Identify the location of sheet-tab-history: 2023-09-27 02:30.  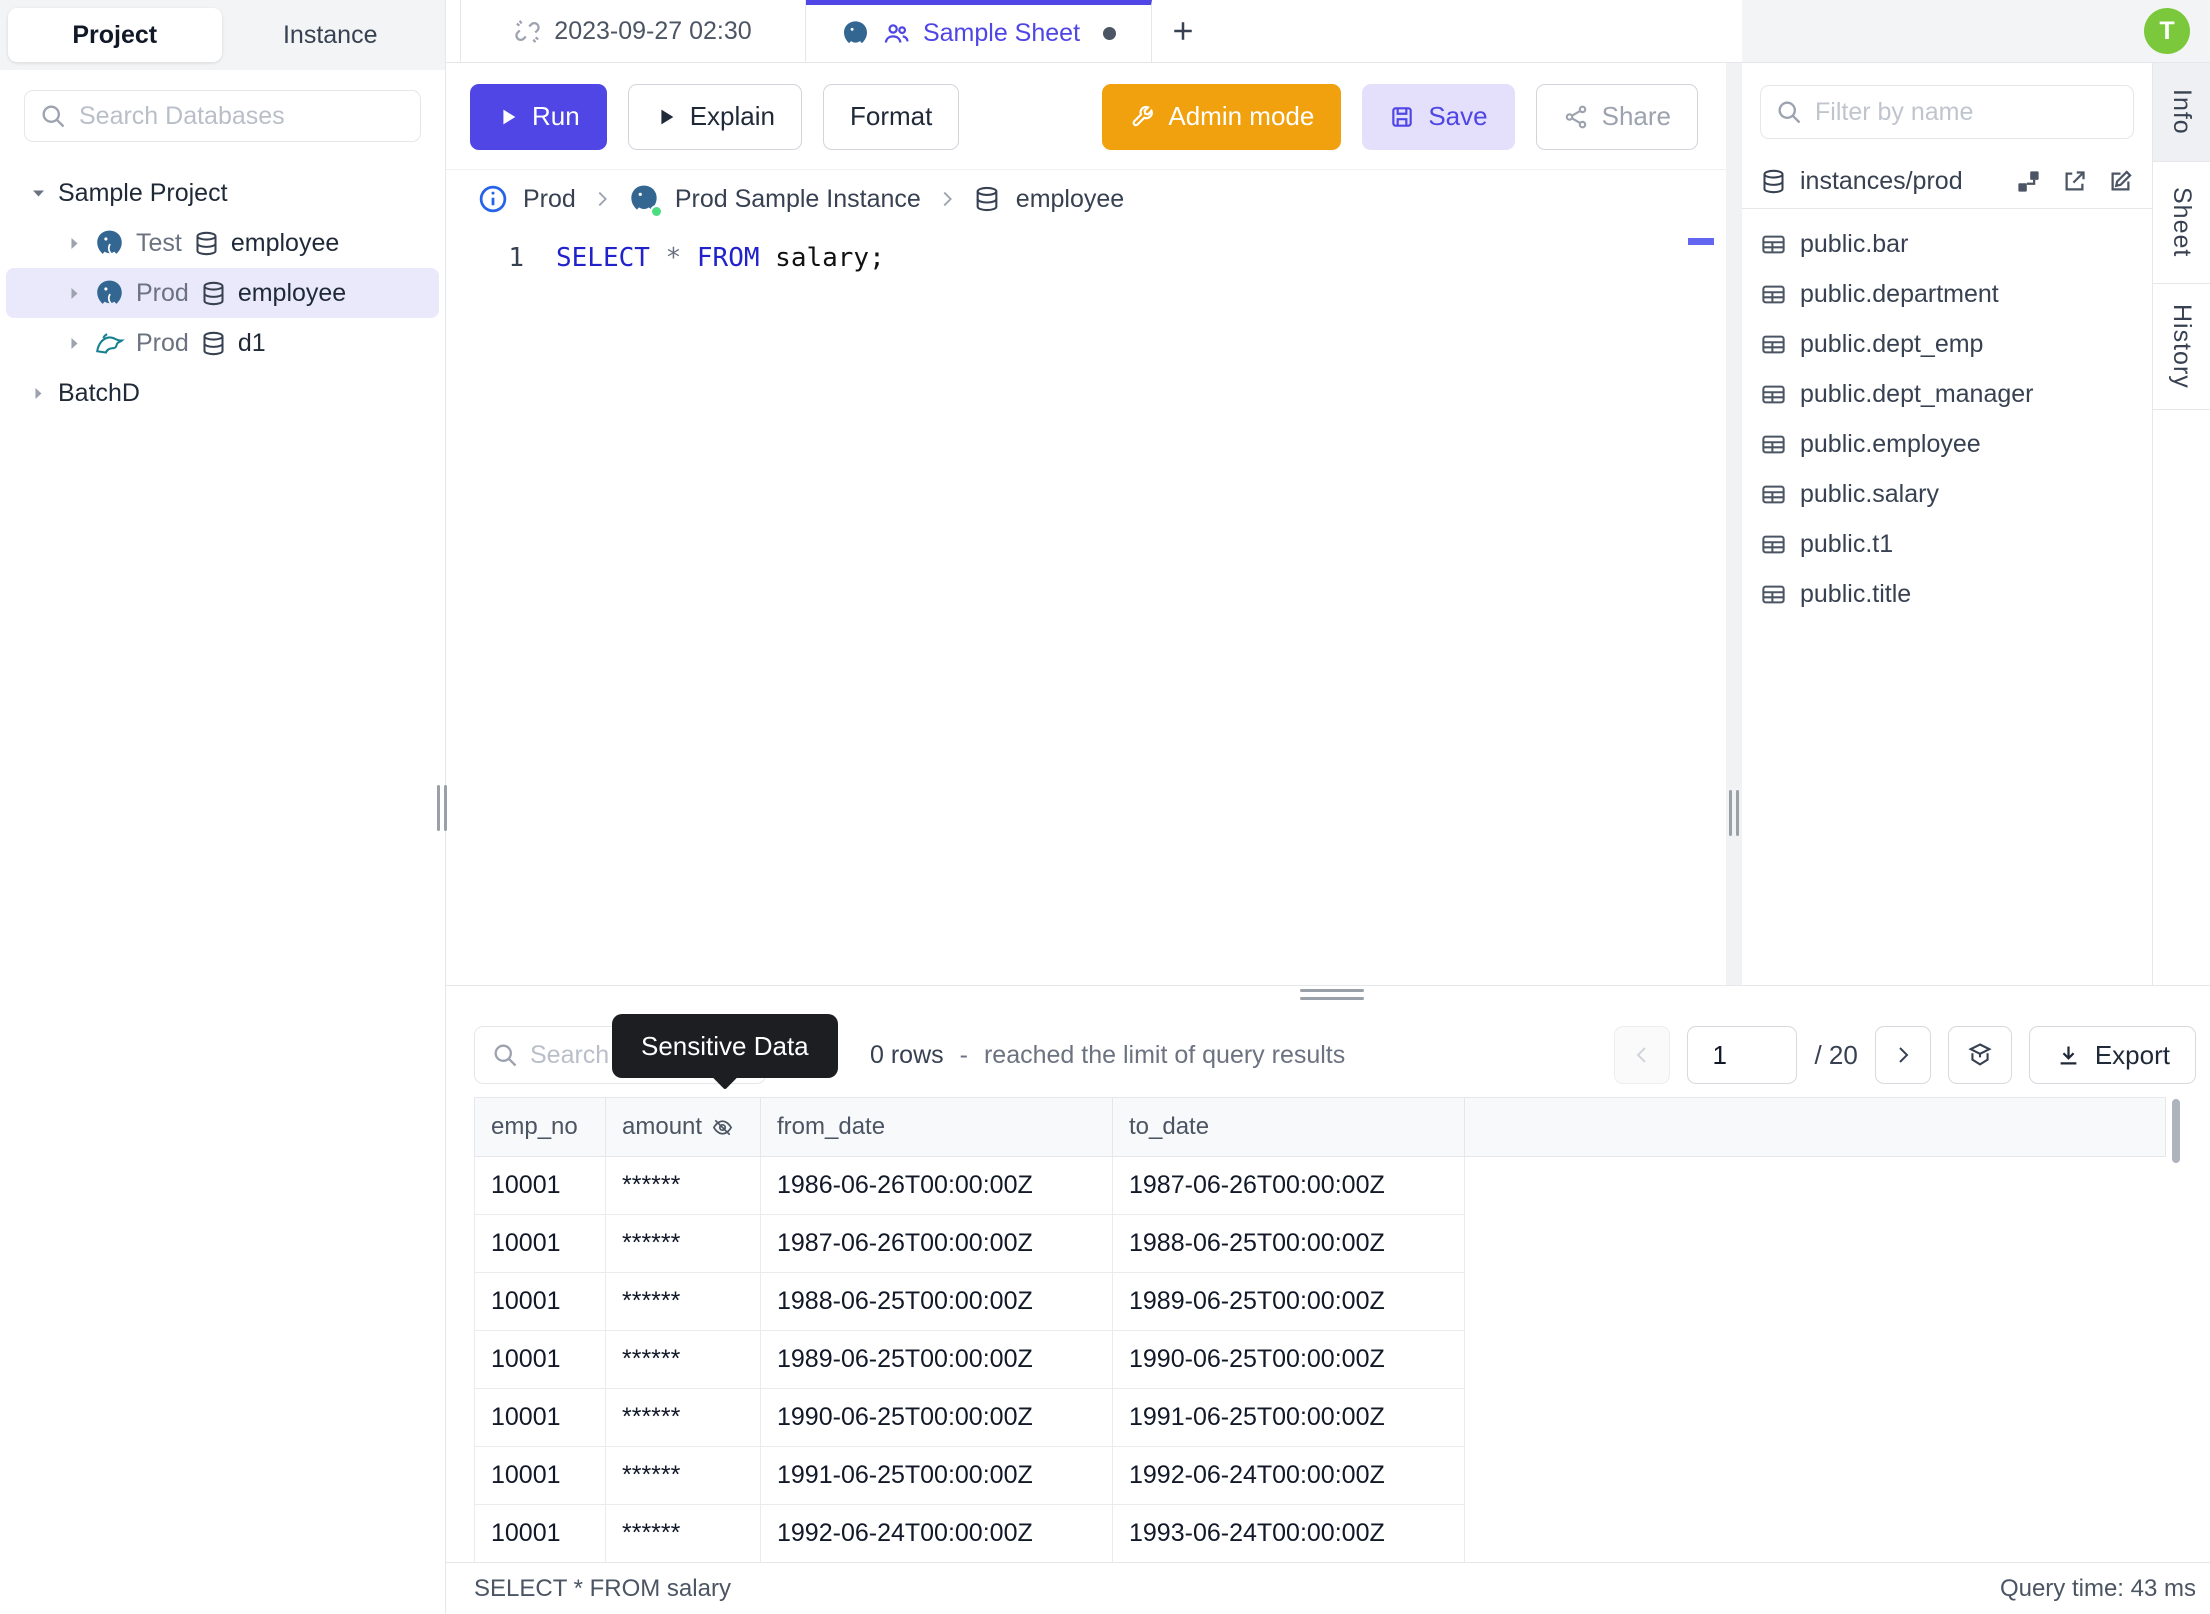
(633, 31).